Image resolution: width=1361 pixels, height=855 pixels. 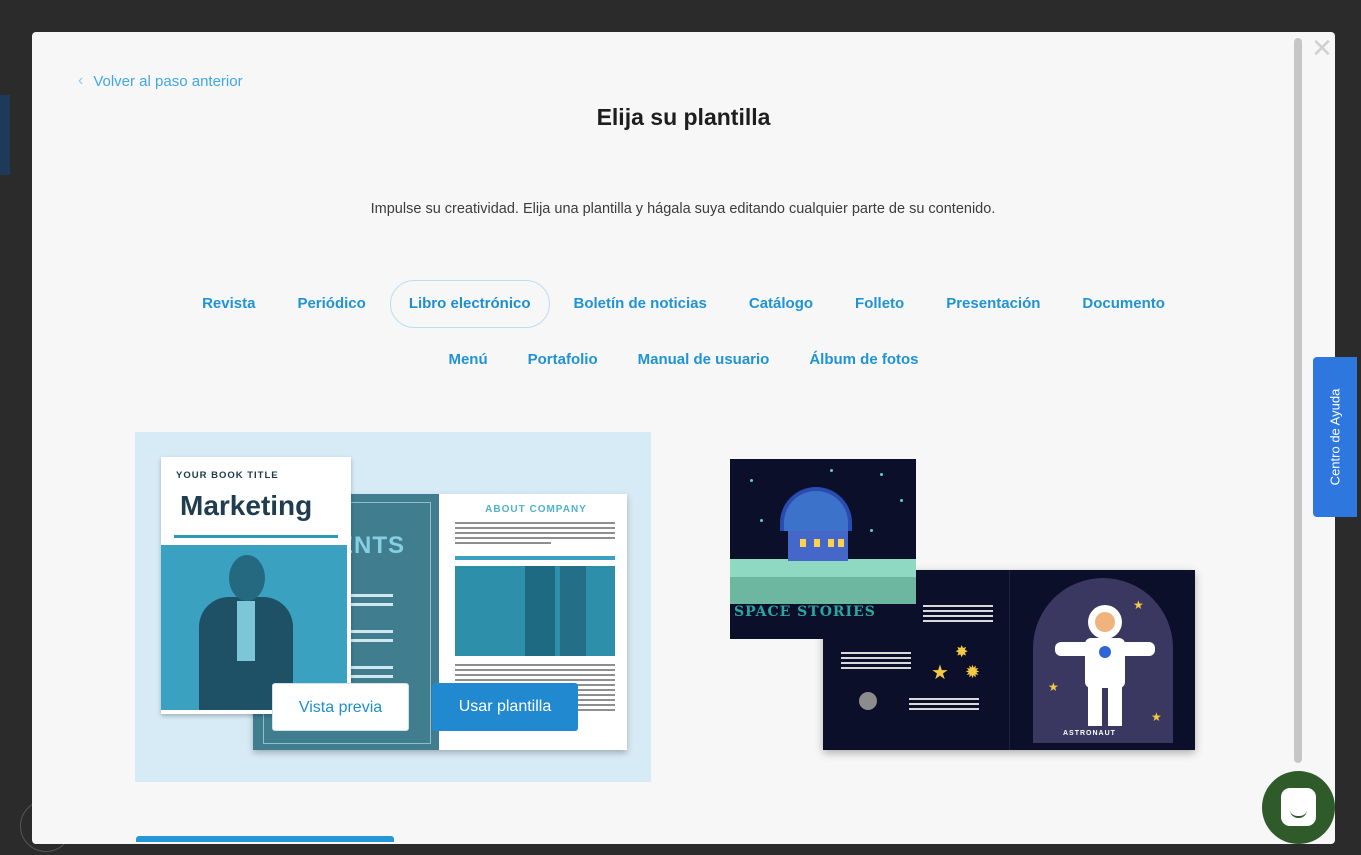 What do you see at coordinates (640, 304) in the screenshot?
I see `tab-boletin: Boletín de noticias` at bounding box center [640, 304].